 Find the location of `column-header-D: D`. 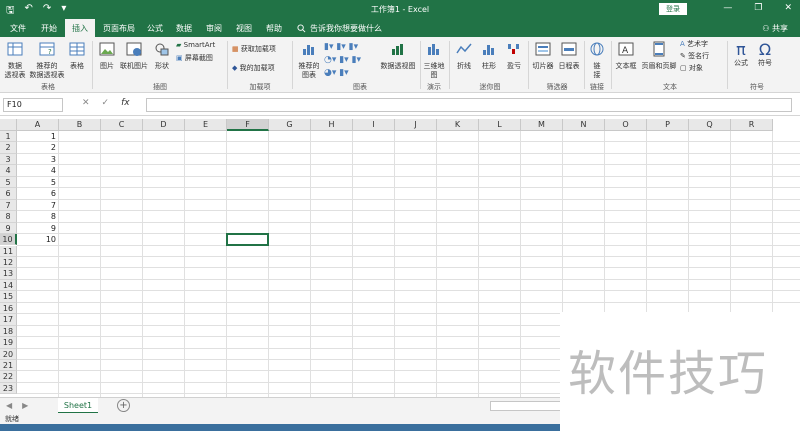

column-header-D: D is located at coordinates (164, 125).